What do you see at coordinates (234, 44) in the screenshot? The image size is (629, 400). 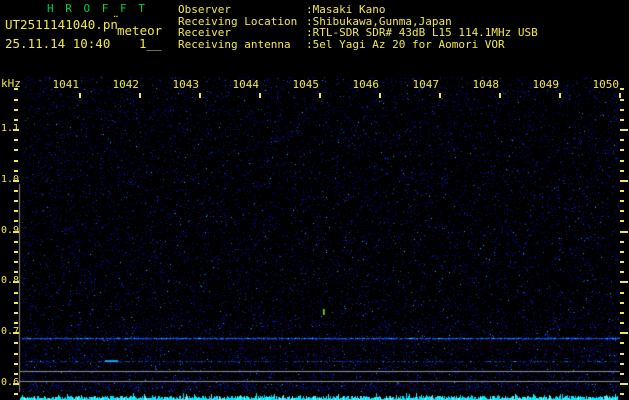 I see `info-label: Receiving antenna` at bounding box center [234, 44].